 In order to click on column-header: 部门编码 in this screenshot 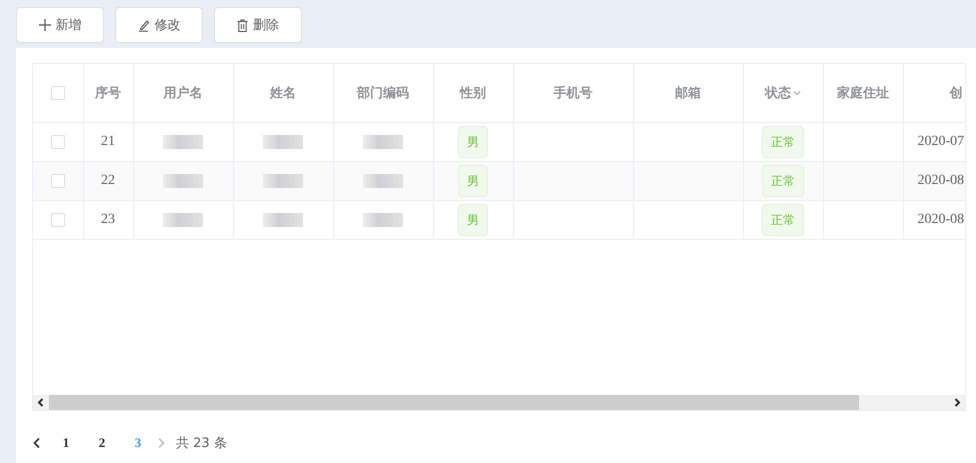, I will do `click(383, 93)`.